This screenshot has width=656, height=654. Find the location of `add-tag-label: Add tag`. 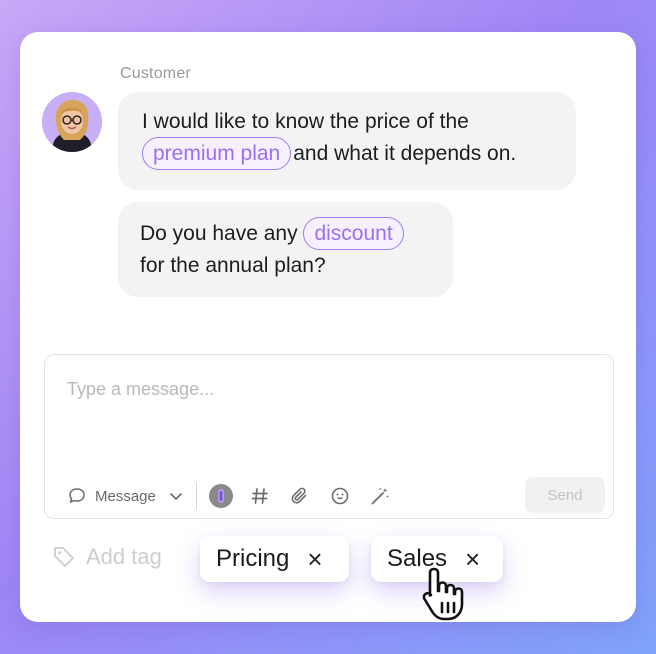

add-tag-label: Add tag is located at coordinates (124, 556).